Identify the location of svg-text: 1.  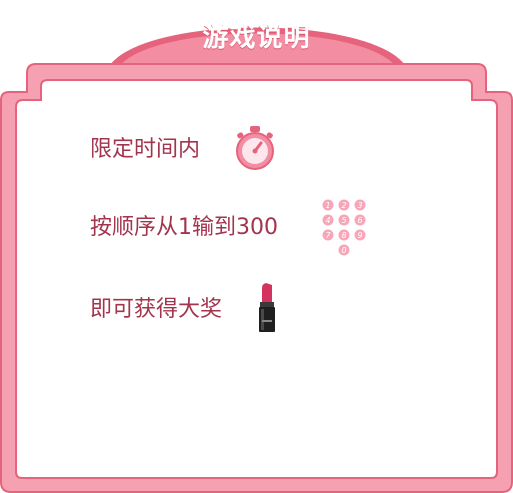
(327, 205).